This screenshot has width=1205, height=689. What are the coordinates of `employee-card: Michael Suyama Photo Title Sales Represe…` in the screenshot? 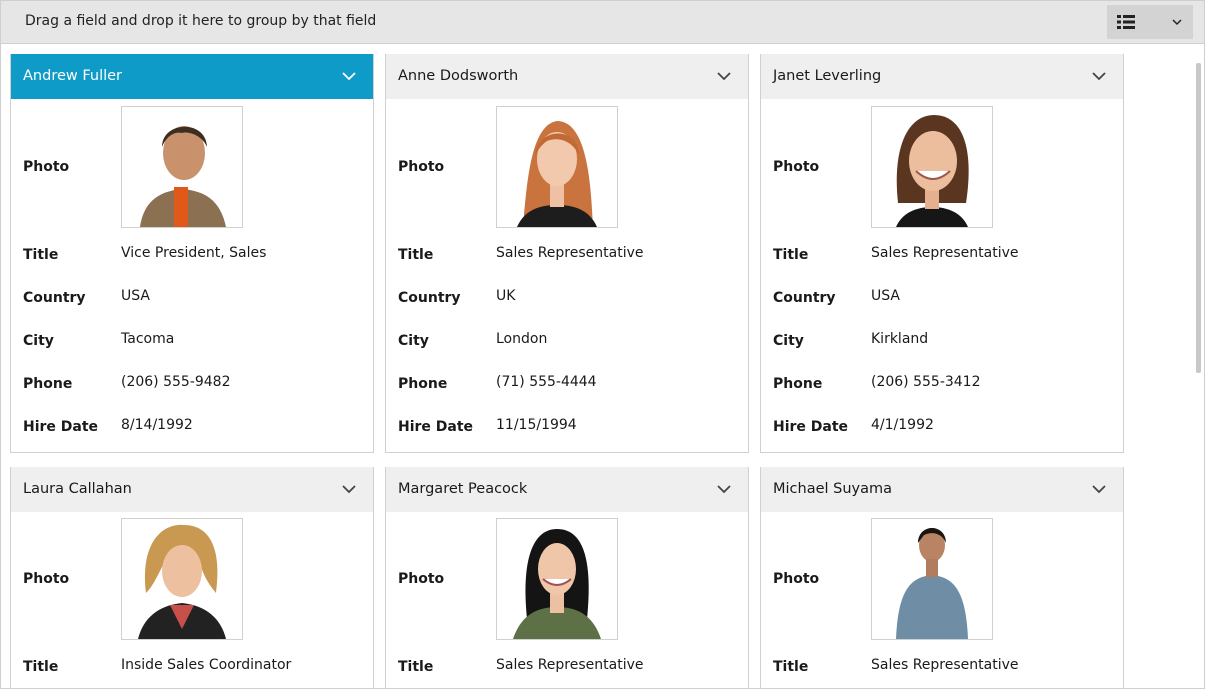 It's located at (942, 577).